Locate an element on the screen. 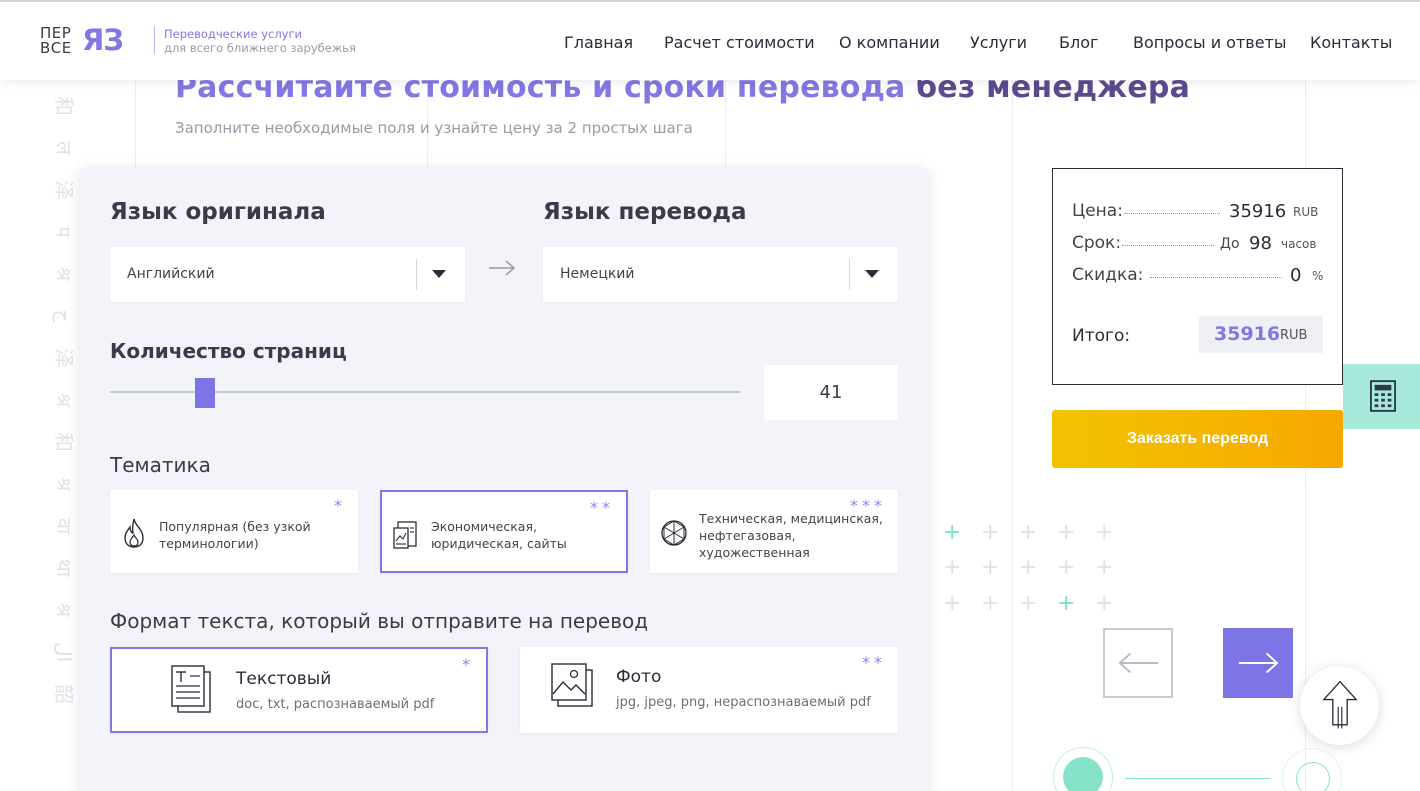 Image resolution: width=1420 pixels, height=791 pixels. arrow-up-icon is located at coordinates (1340, 704).